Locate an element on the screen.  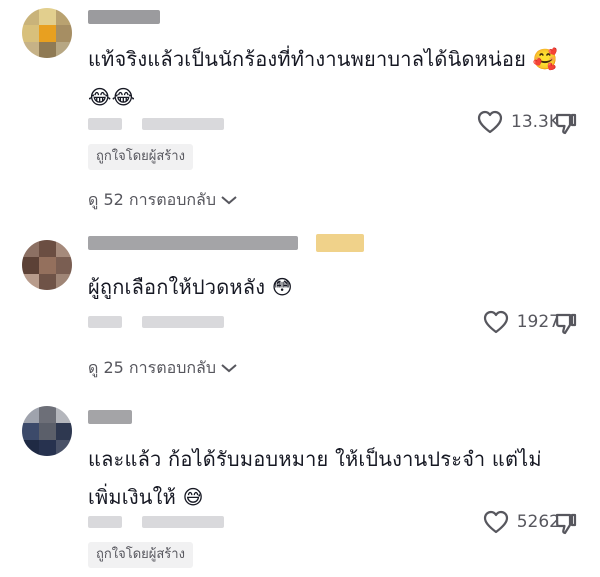
view-replies-button: ดู 52 การตอบกลับ is located at coordinates (163, 200).